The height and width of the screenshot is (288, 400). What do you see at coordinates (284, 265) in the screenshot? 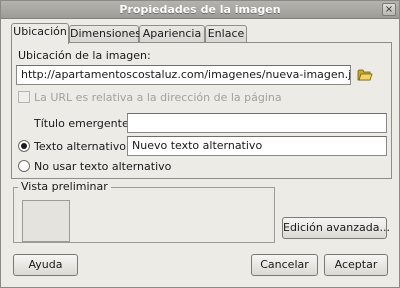
I see `cancel-button: Cancelar` at bounding box center [284, 265].